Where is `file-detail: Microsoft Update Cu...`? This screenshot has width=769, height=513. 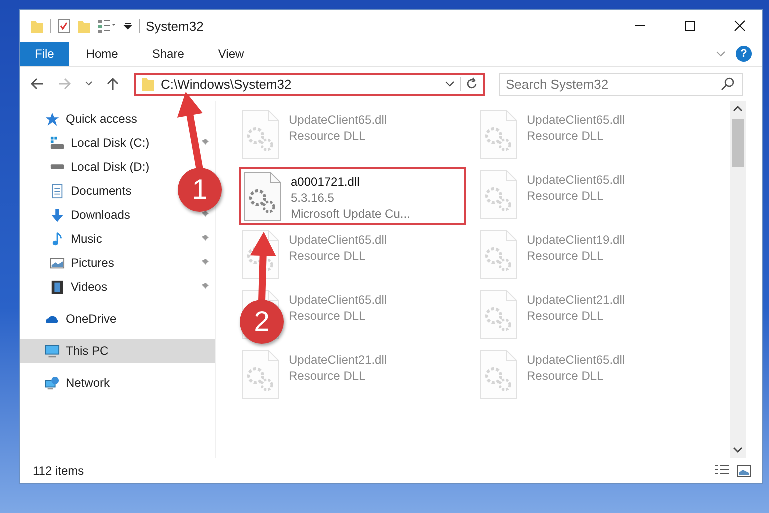
file-detail: Microsoft Update Cu... is located at coordinates (350, 214).